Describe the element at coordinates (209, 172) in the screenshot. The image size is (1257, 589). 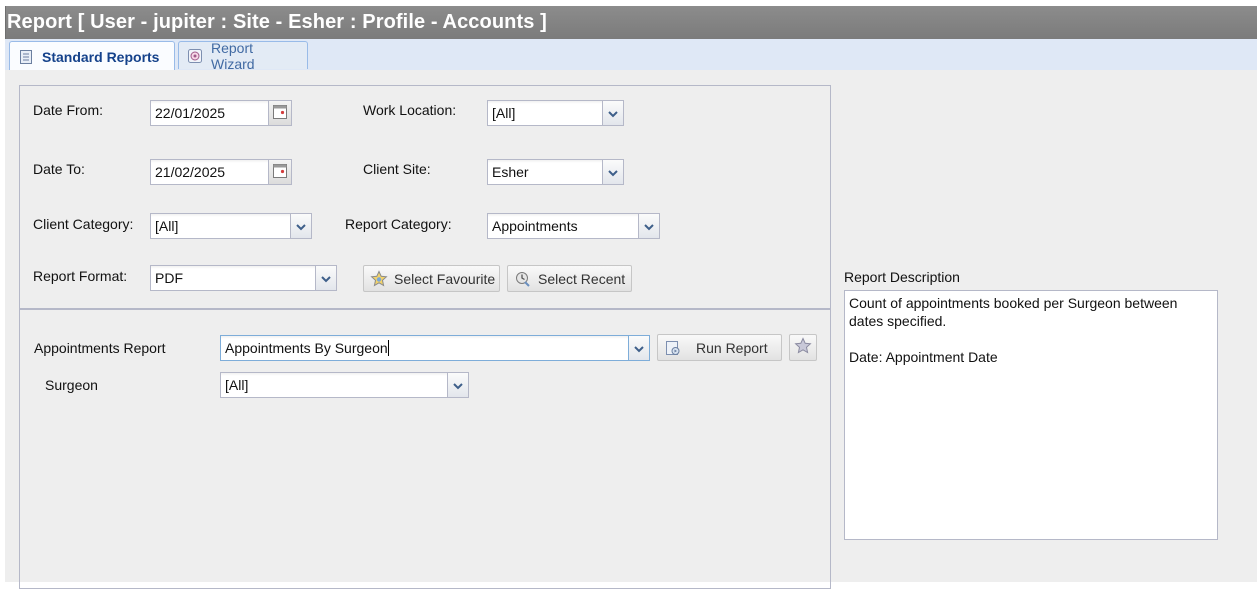
I see `date-to-field: 21/02/2025` at that location.